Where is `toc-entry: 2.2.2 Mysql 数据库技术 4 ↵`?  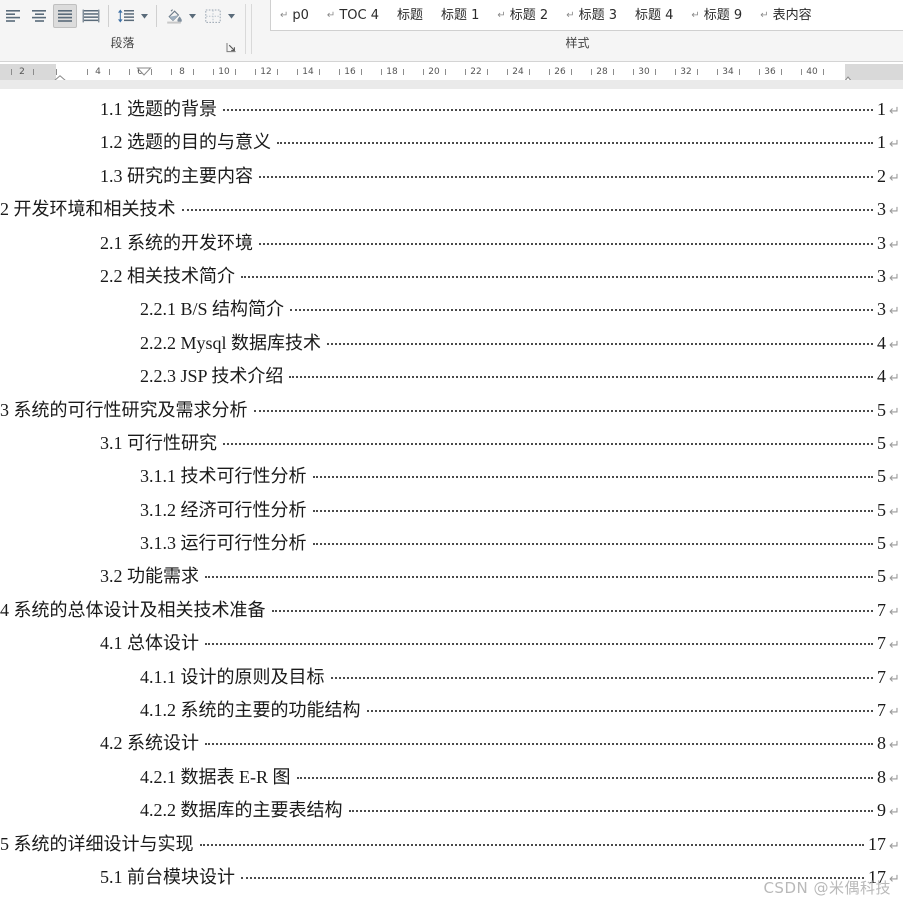 toc-entry: 2.2.2 Mysql 数据库技术 4 ↵ is located at coordinates (451, 345).